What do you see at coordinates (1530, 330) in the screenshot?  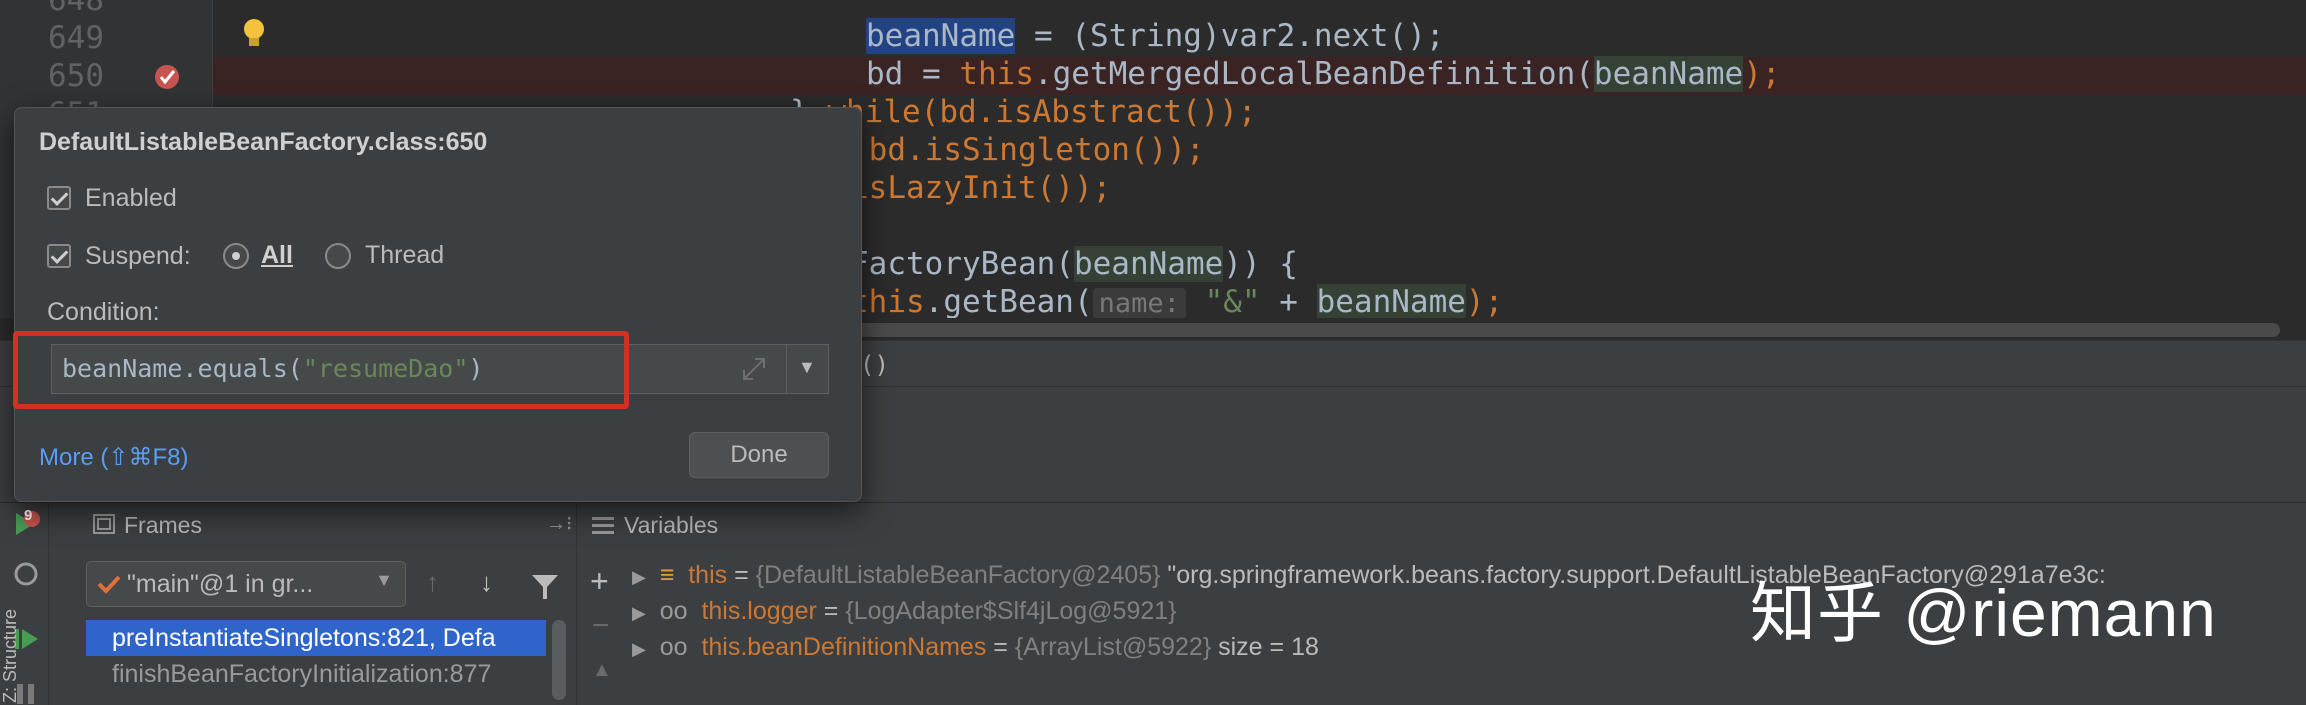 I see `horizontal-scrollbar` at bounding box center [1530, 330].